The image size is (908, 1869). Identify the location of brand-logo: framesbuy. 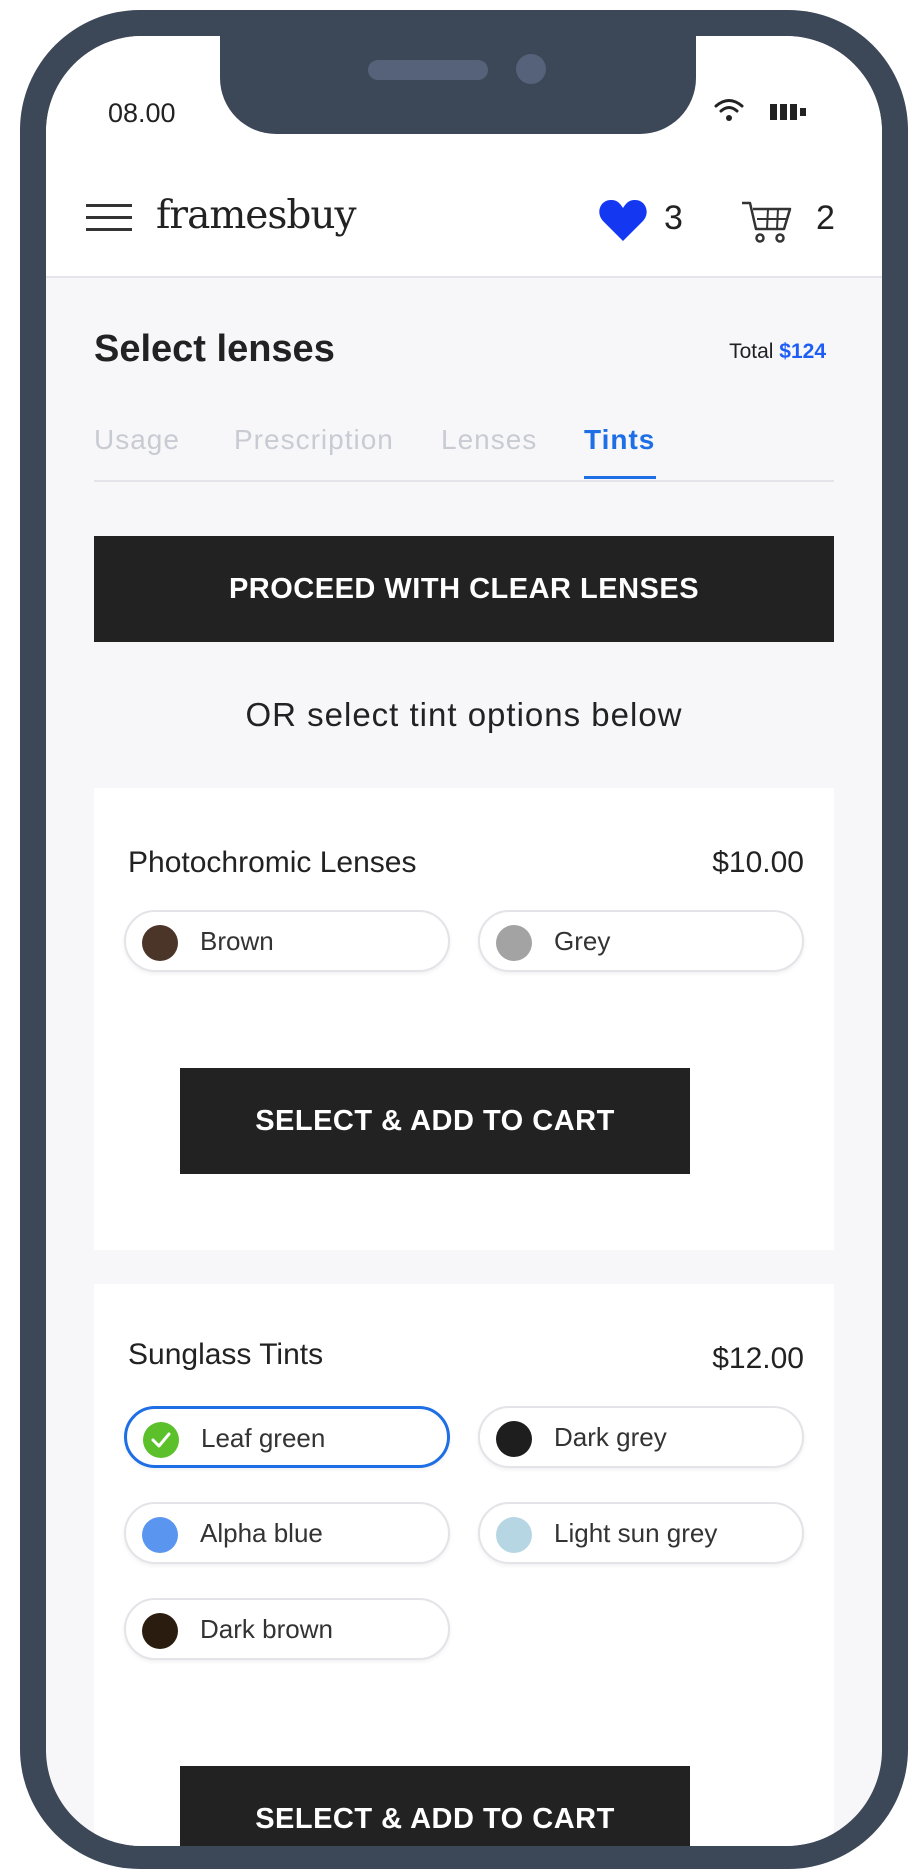
(256, 215).